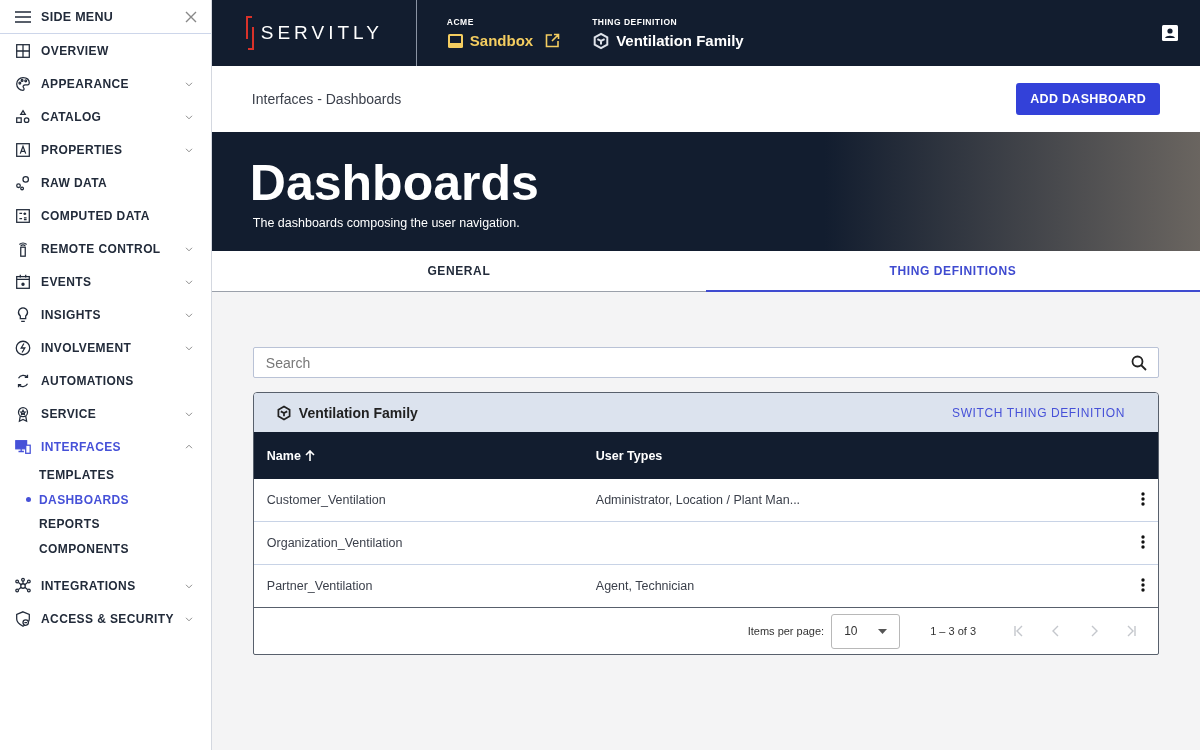  I want to click on thing-definition-label: THING DEFINITION, so click(635, 21).